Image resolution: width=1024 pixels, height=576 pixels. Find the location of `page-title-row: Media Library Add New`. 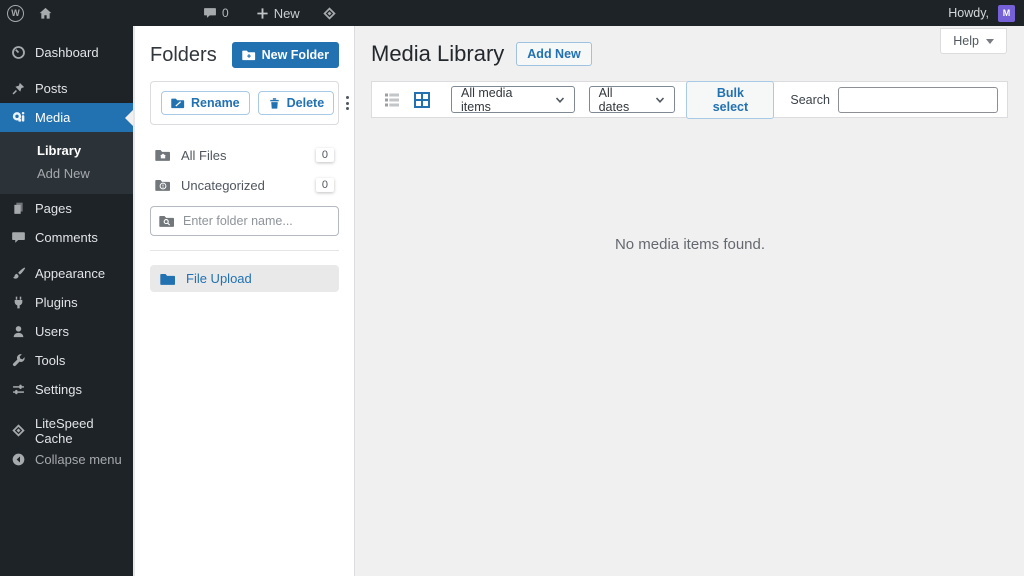

page-title-row: Media Library Add New is located at coordinates (690, 46).